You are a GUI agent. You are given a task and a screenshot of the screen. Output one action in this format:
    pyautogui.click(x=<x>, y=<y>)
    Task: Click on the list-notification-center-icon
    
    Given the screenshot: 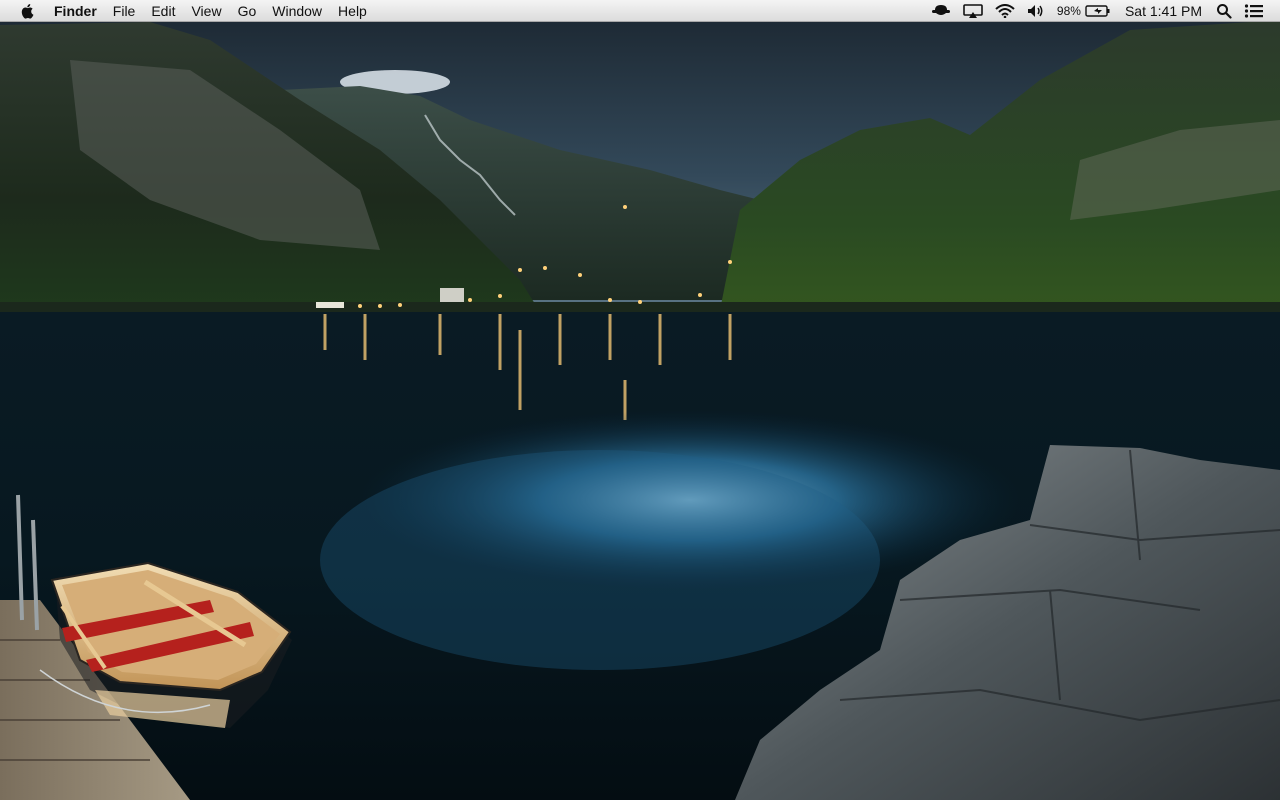 What is the action you would take?
    pyautogui.click(x=1253, y=10)
    